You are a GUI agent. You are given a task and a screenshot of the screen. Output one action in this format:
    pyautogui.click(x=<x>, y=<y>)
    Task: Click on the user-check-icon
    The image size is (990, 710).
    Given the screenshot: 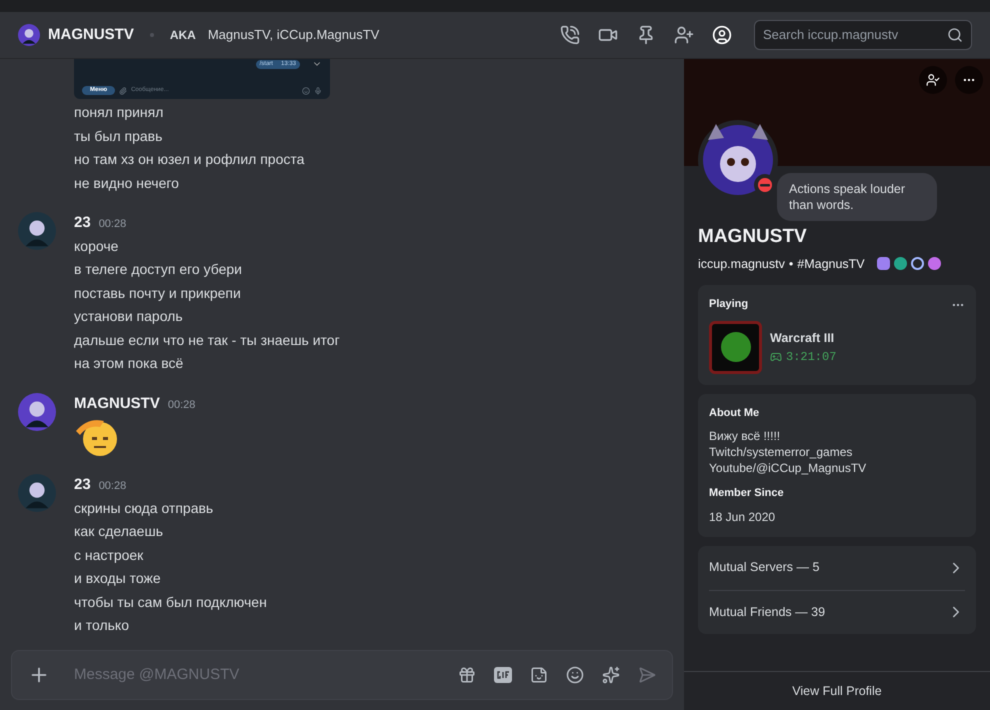 What is the action you would take?
    pyautogui.click(x=933, y=80)
    